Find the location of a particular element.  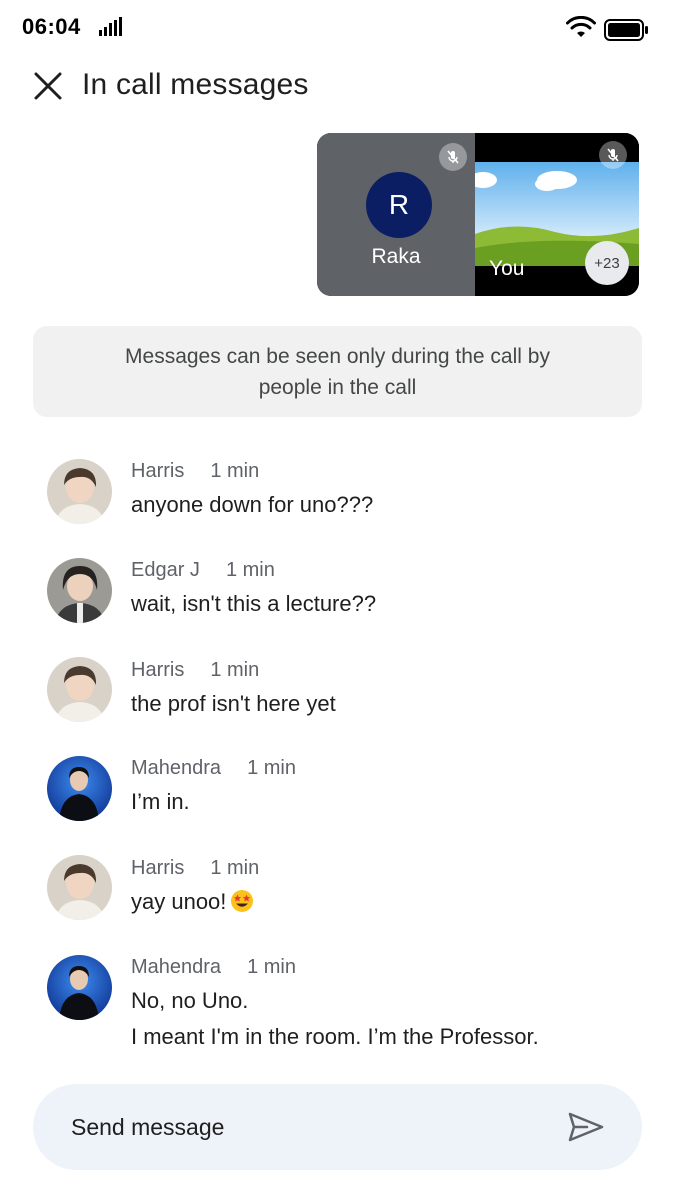

send-message-input is located at coordinates (311, 1127).